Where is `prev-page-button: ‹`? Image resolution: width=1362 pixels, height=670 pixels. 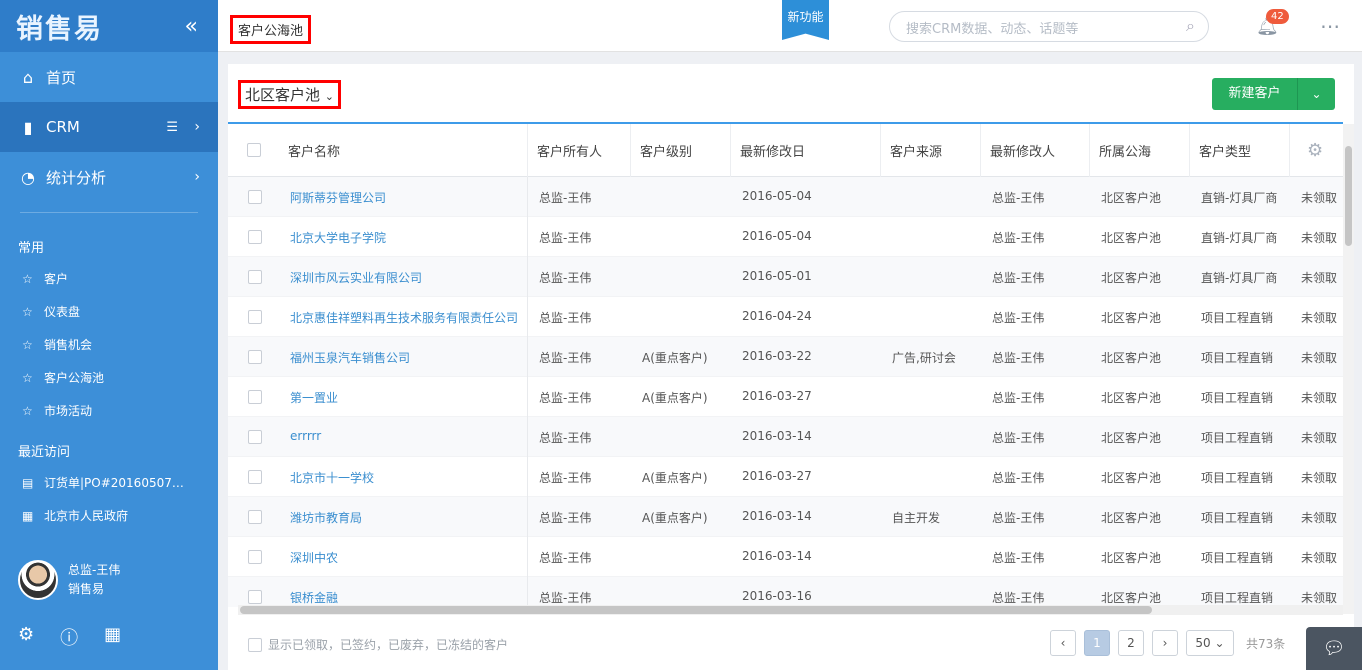
prev-page-button: ‹ is located at coordinates (1063, 643).